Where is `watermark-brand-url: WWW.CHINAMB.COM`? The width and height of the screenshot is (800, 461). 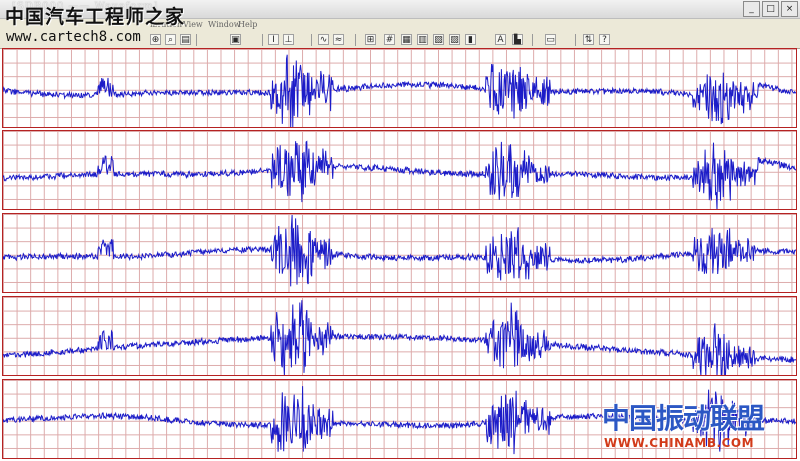
watermark-brand-url: WWW.CHINAMB.COM is located at coordinates (679, 443).